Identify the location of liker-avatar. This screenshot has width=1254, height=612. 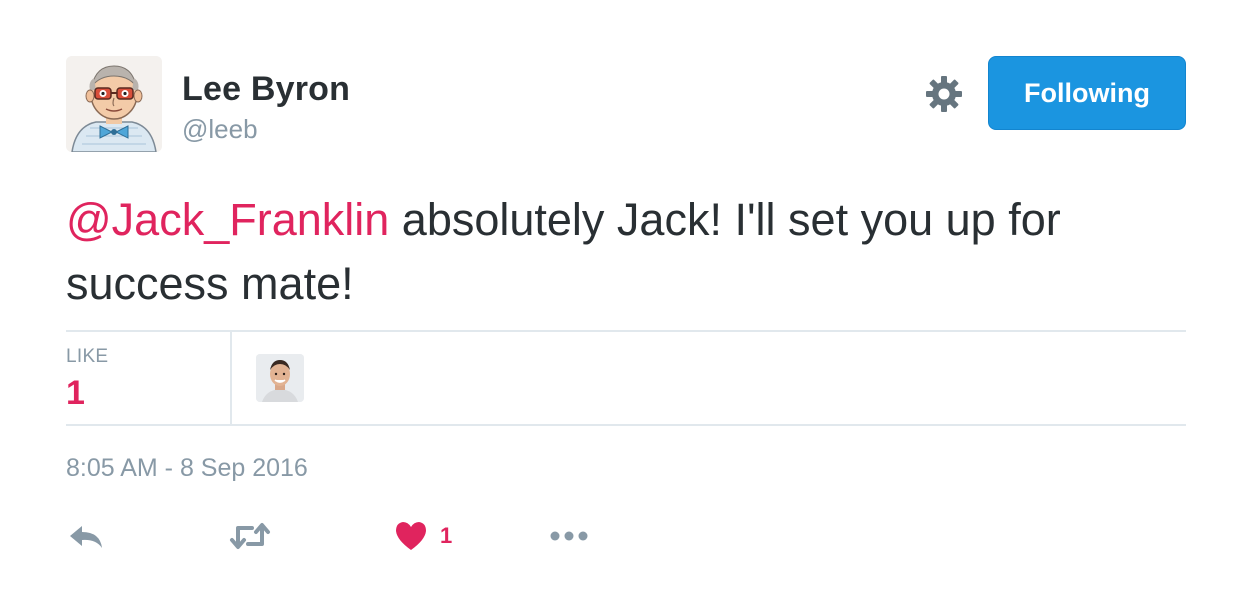
(280, 378).